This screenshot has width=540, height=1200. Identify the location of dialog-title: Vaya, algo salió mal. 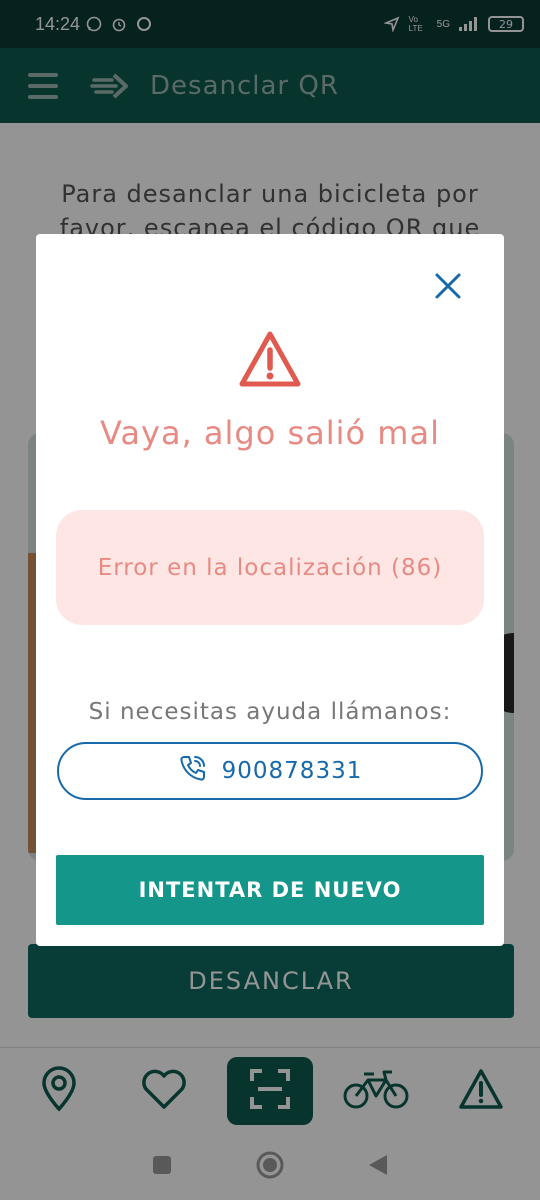
(270, 433).